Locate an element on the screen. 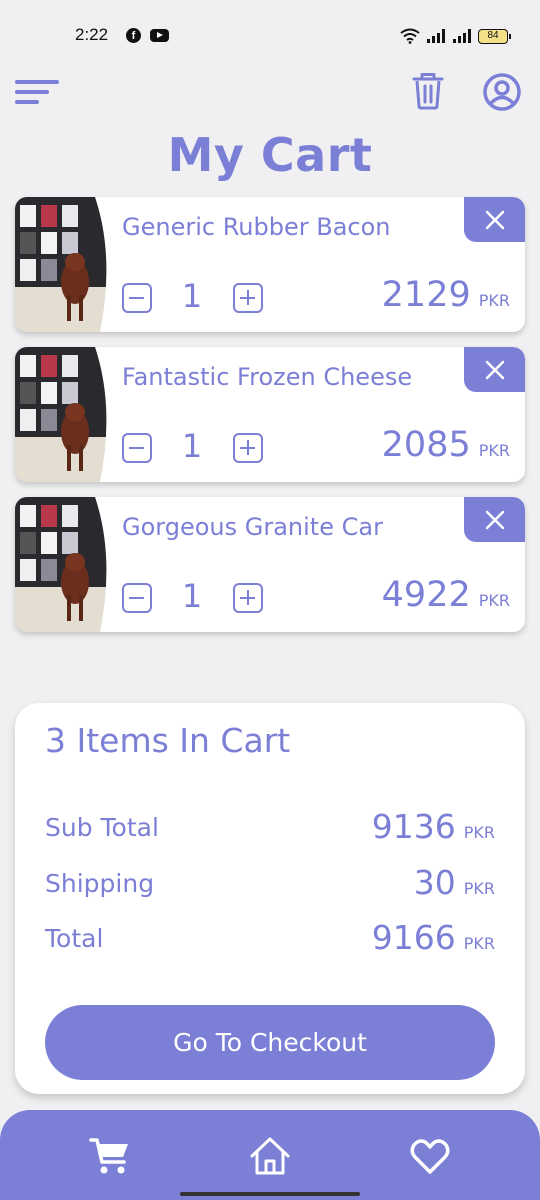 Image resolution: width=540 pixels, height=1200 pixels. shipping-row: Shipping 30 PKR is located at coordinates (270, 883).